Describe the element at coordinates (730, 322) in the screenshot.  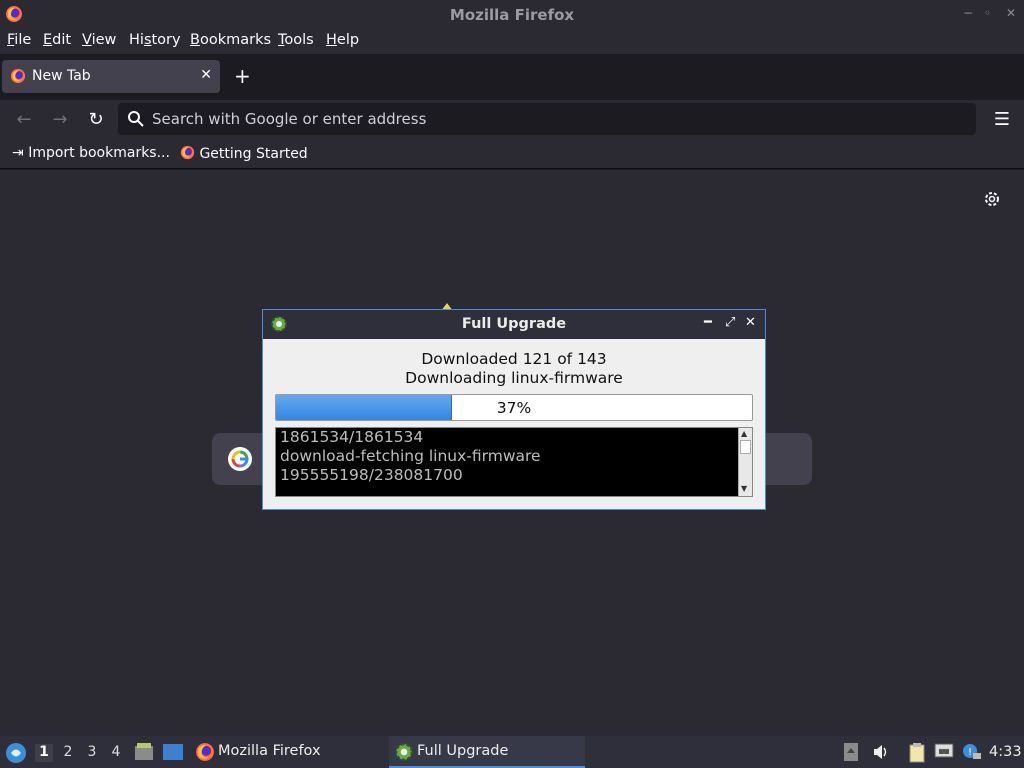
I see `dialog-maximize-button: ⤢` at that location.